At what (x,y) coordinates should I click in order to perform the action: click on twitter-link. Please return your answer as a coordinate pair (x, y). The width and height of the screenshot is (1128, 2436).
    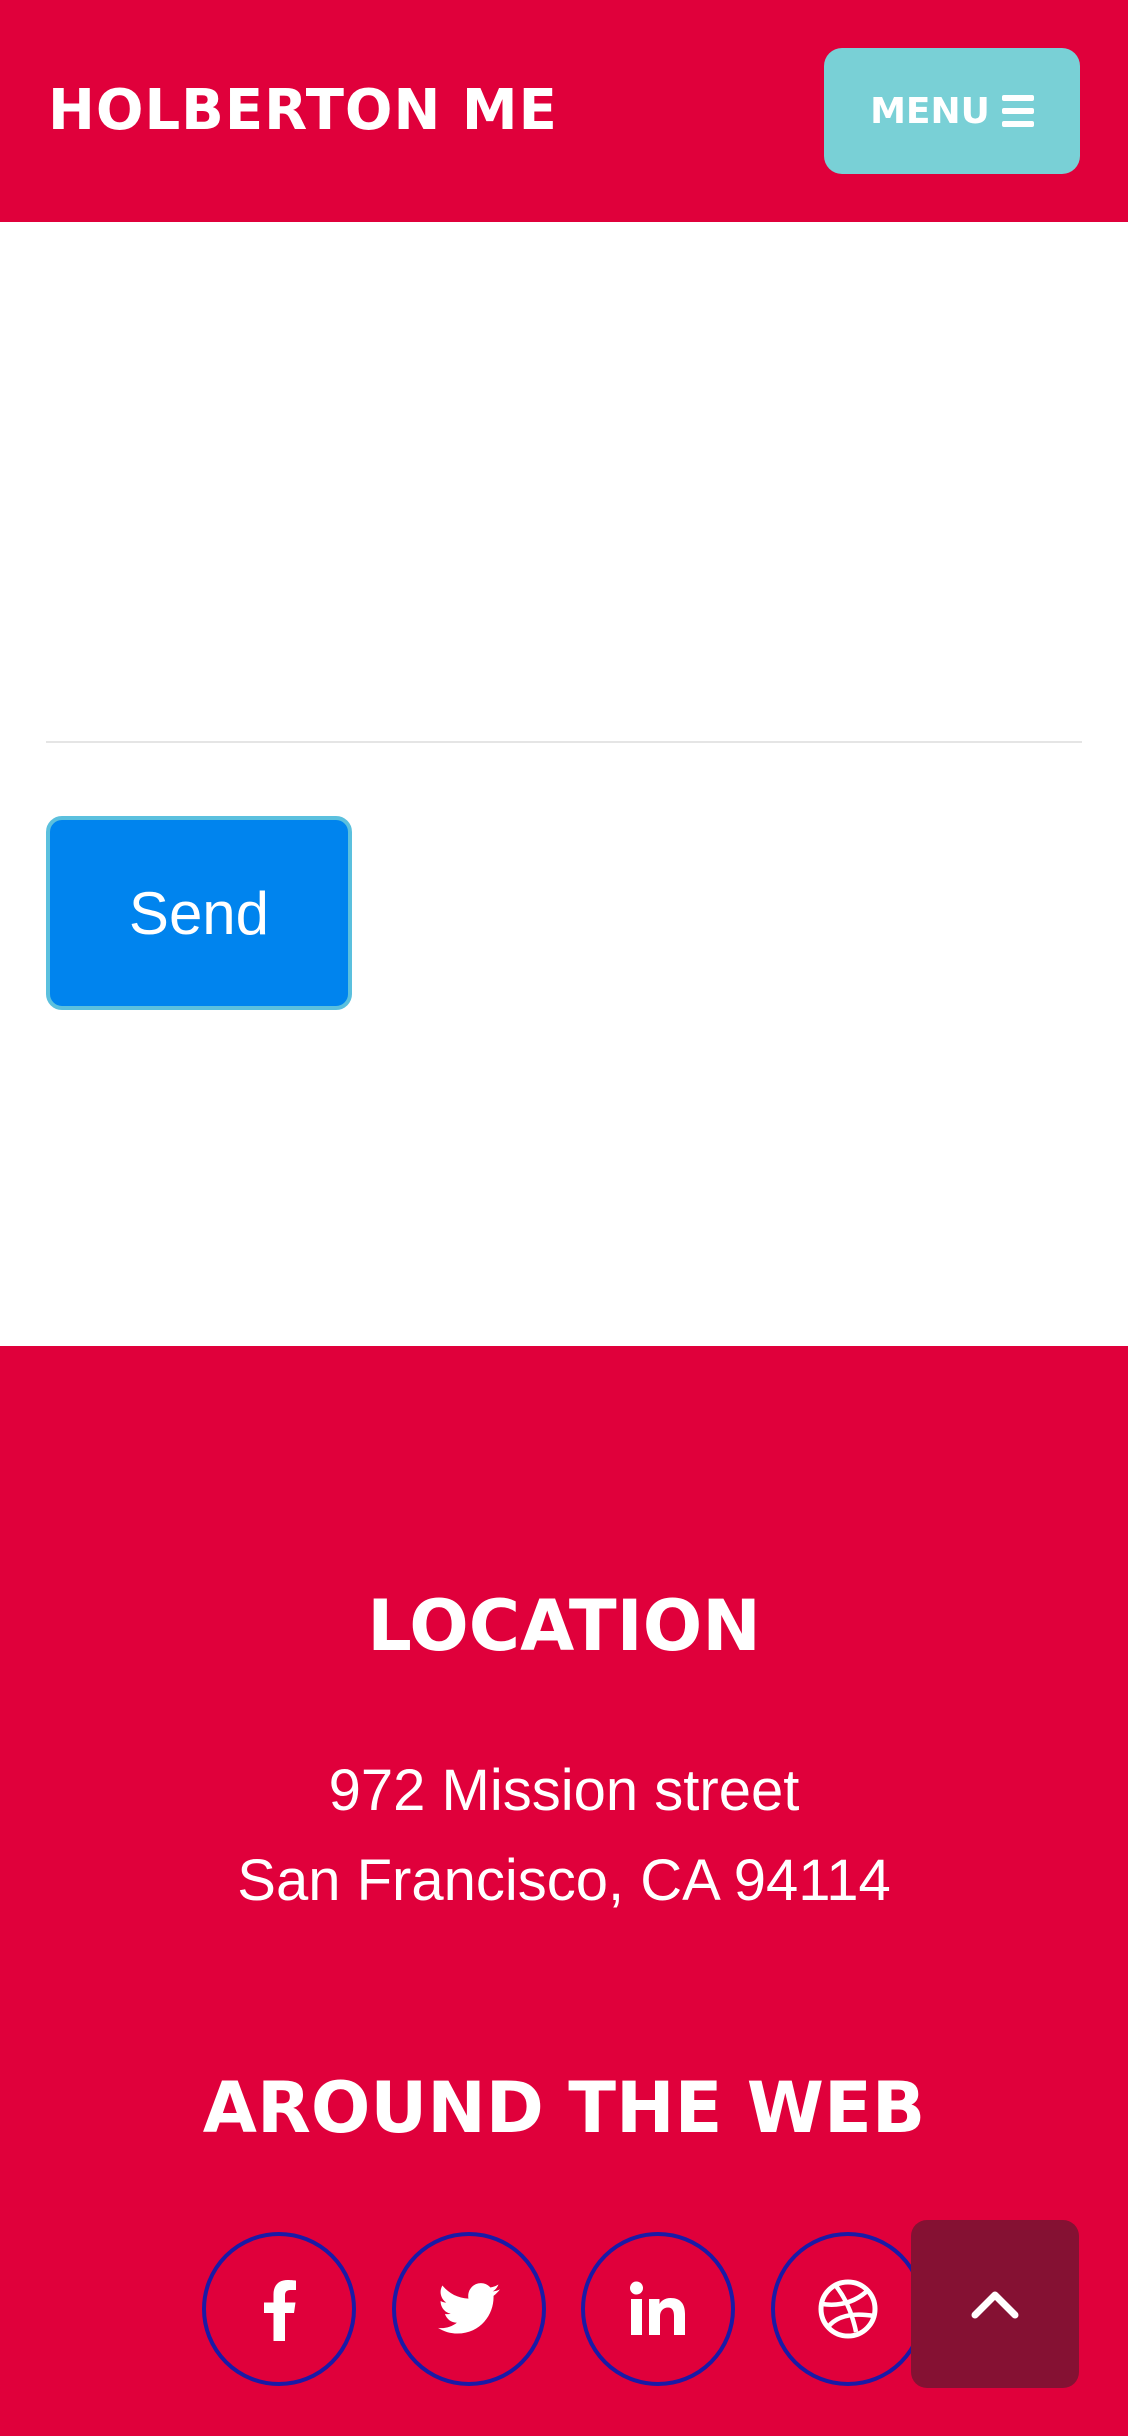
    Looking at the image, I should click on (469, 2309).